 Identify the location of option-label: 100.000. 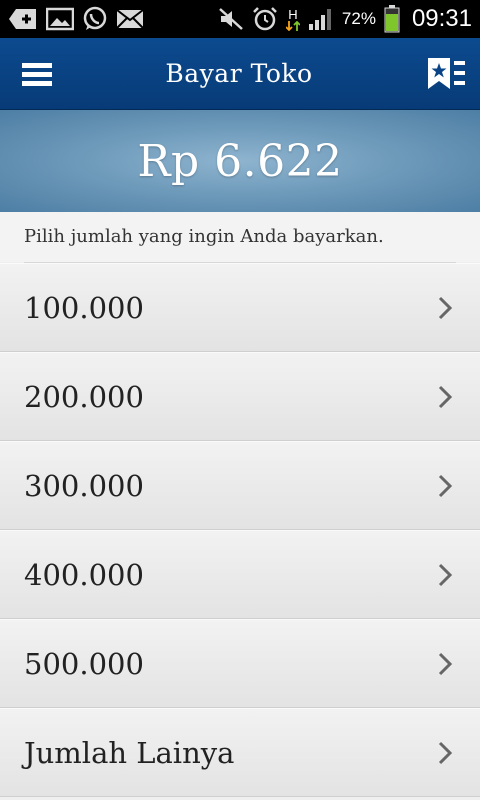
(84, 307).